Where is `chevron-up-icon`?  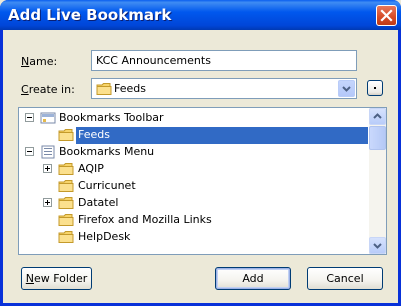
chevron-up-icon is located at coordinates (377, 116).